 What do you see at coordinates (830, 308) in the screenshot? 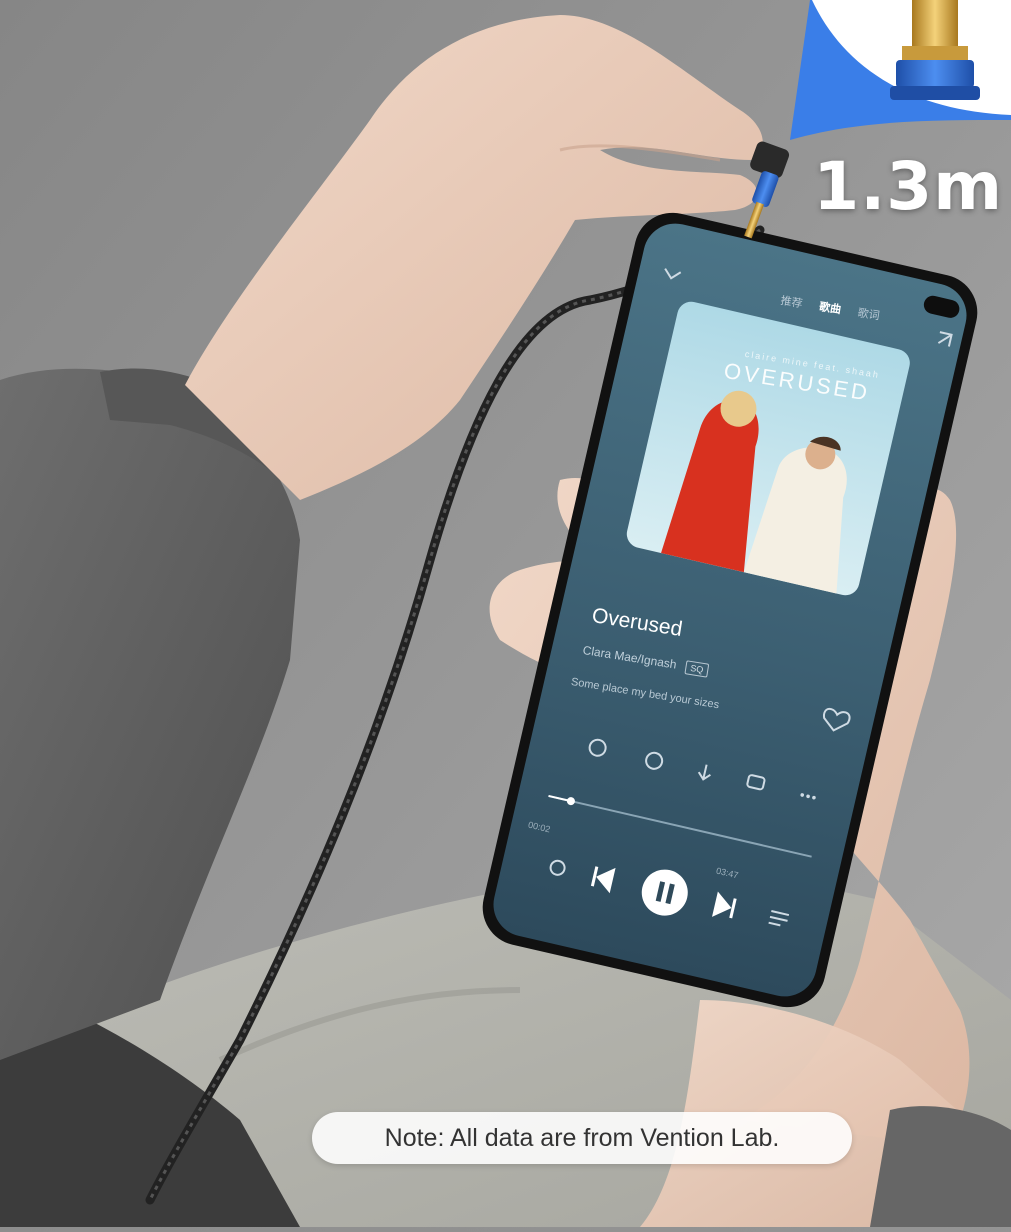
I see `tab-song: 歌曲` at bounding box center [830, 308].